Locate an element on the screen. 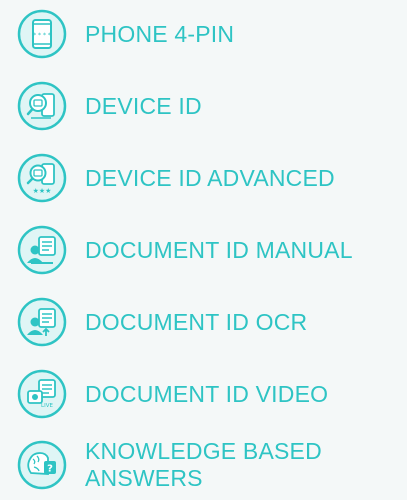 The image size is (407, 500). svg-text: LIVE is located at coordinates (47, 406).